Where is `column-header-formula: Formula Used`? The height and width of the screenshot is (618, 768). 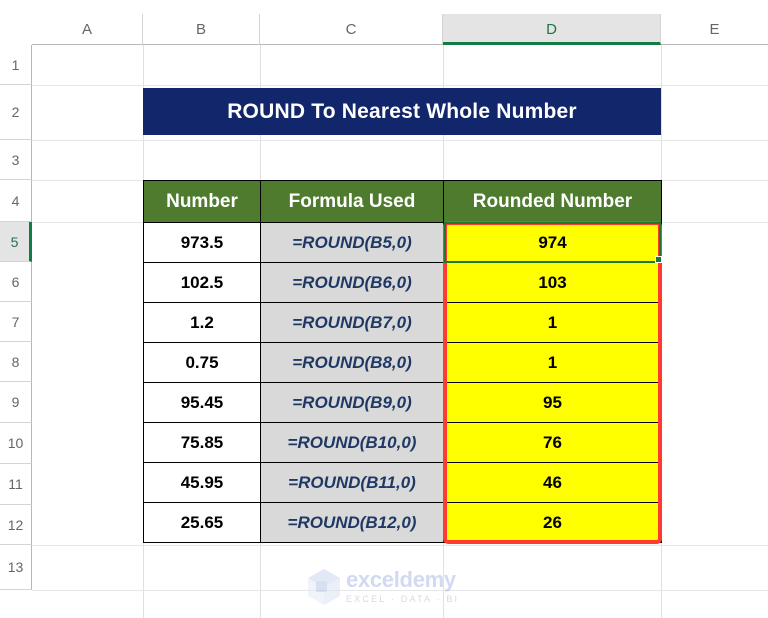 column-header-formula: Formula Used is located at coordinates (352, 201).